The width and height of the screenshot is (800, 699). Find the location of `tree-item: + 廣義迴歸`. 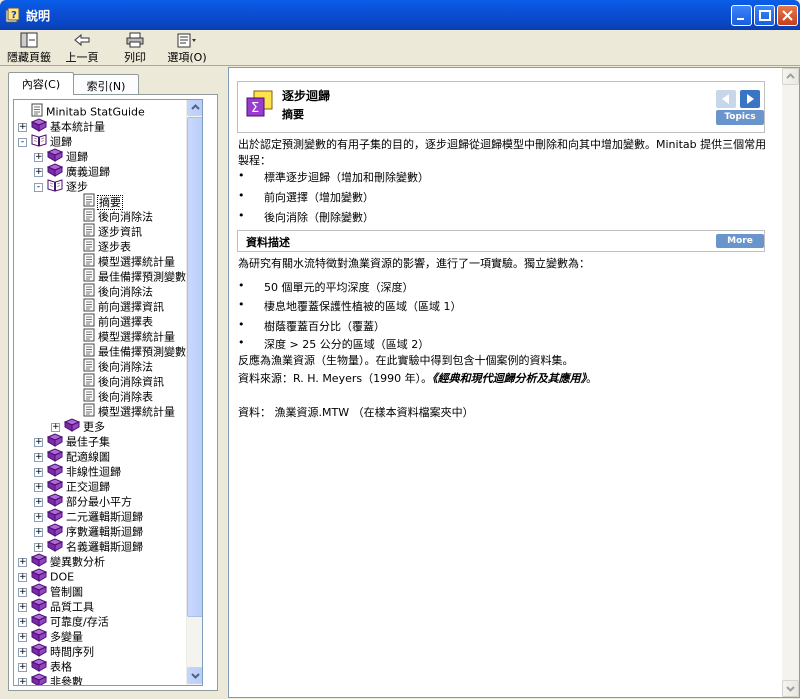

tree-item: + 廣義迴歸 is located at coordinates (72, 171).